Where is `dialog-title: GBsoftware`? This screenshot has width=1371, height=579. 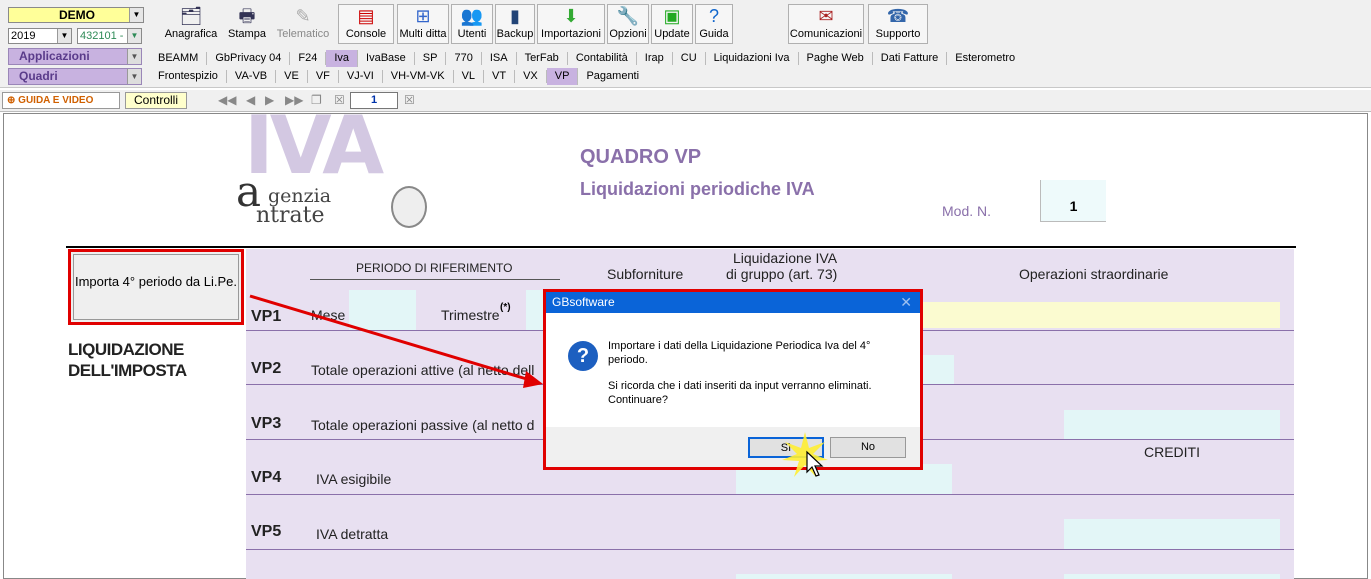 dialog-title: GBsoftware is located at coordinates (583, 302).